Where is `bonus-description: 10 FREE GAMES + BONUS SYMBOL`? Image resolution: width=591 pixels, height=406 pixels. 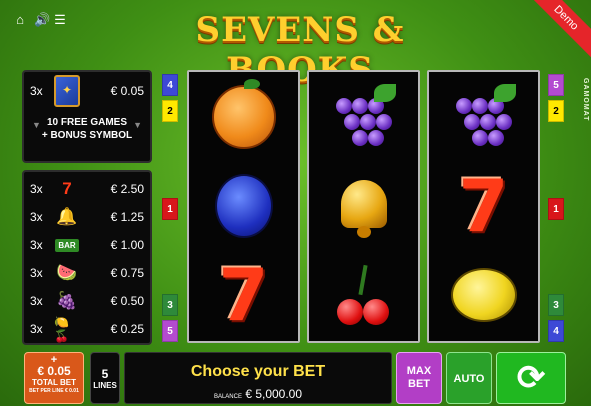
bonus-description: 10 FREE GAMES + BONUS SYMBOL is located at coordinates (87, 126).